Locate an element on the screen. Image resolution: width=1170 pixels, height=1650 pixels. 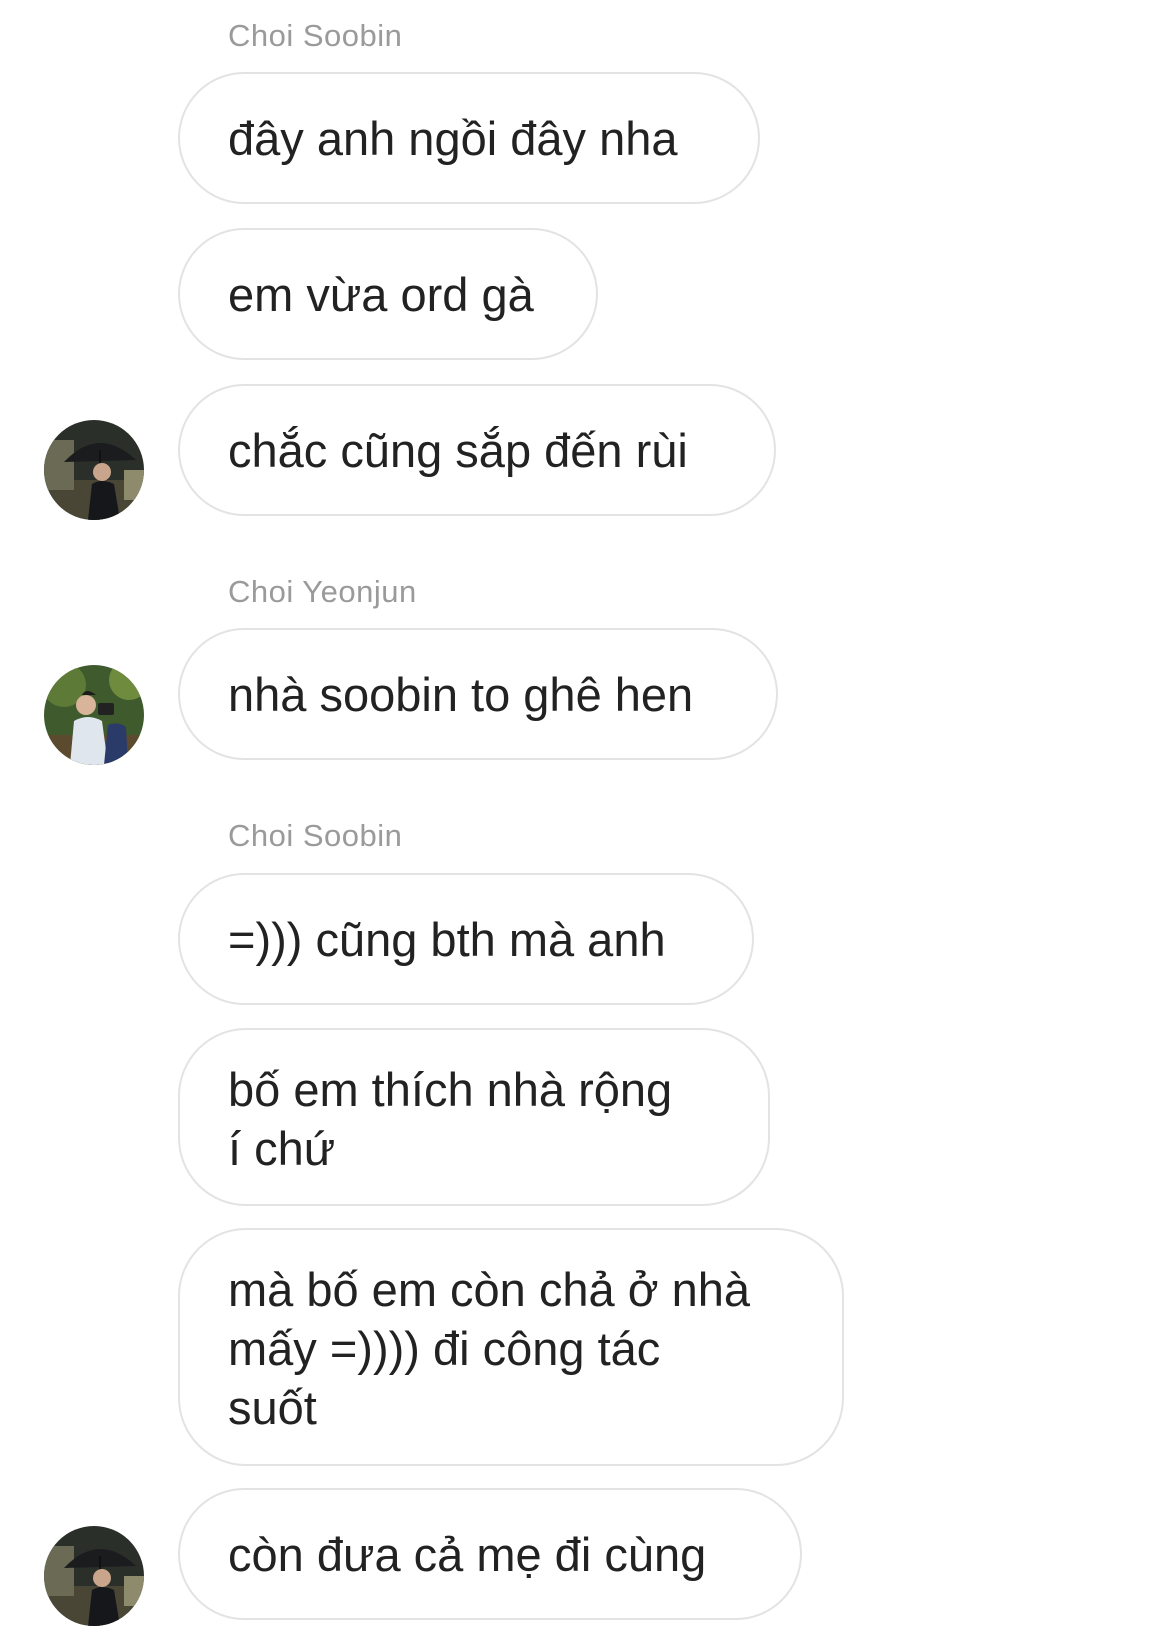
message-bubble: bố em thích nhà rộng í chứ is located at coordinates (474, 1117).